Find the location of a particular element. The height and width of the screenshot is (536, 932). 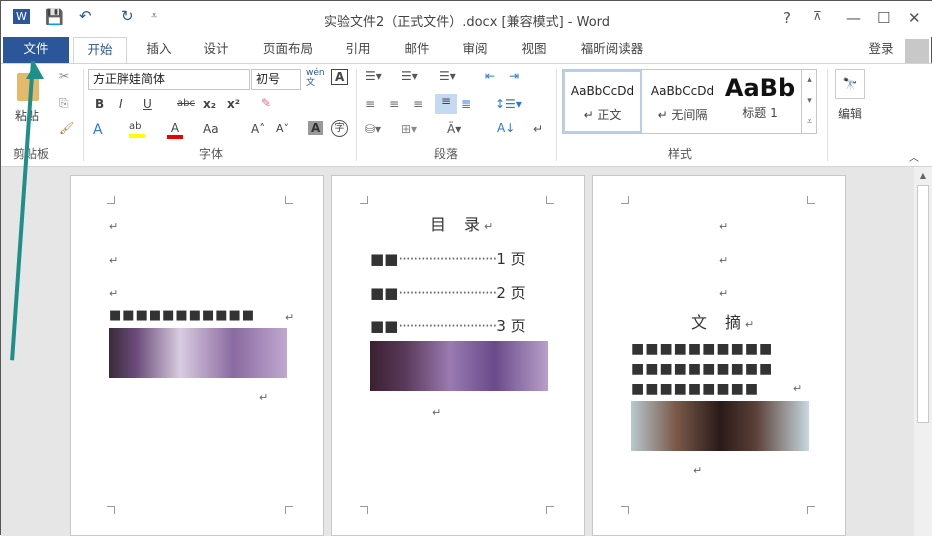

tab-home: 开始 is located at coordinates (100, 50).